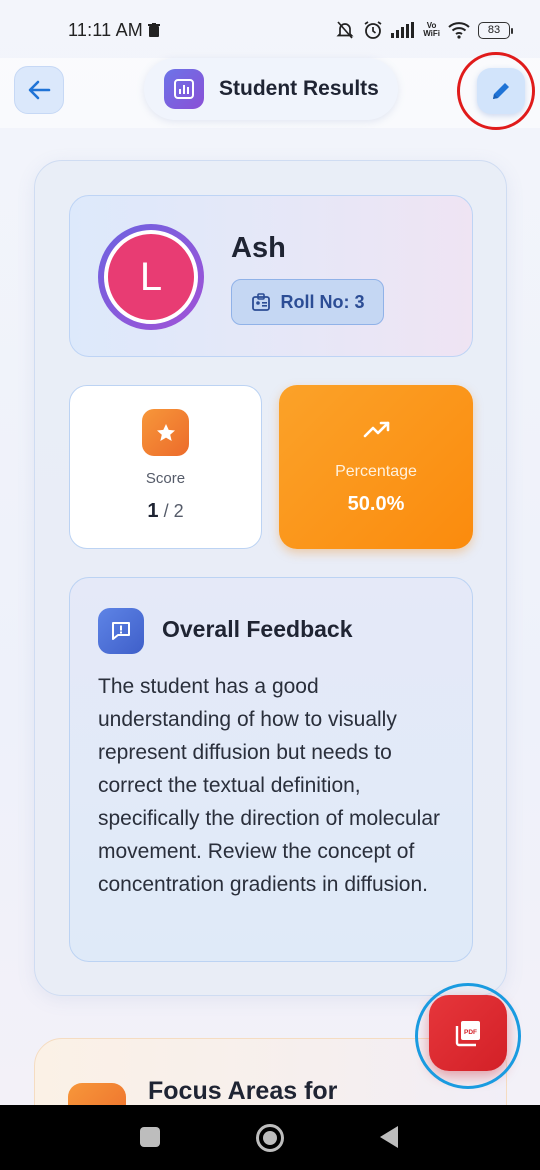 This screenshot has width=540, height=1170. I want to click on highlight-circle-blue, so click(468, 1036).